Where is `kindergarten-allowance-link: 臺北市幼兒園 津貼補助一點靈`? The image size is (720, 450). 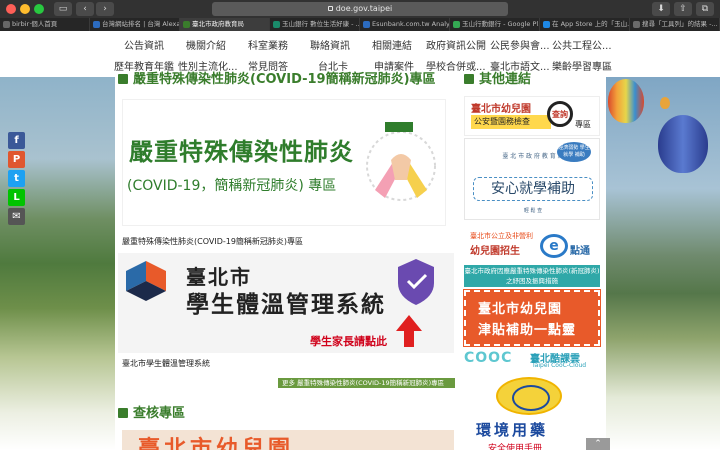
kindergarten-allowance-link: 臺北市幼兒園 津貼補助一點靈 is located at coordinates (532, 318).